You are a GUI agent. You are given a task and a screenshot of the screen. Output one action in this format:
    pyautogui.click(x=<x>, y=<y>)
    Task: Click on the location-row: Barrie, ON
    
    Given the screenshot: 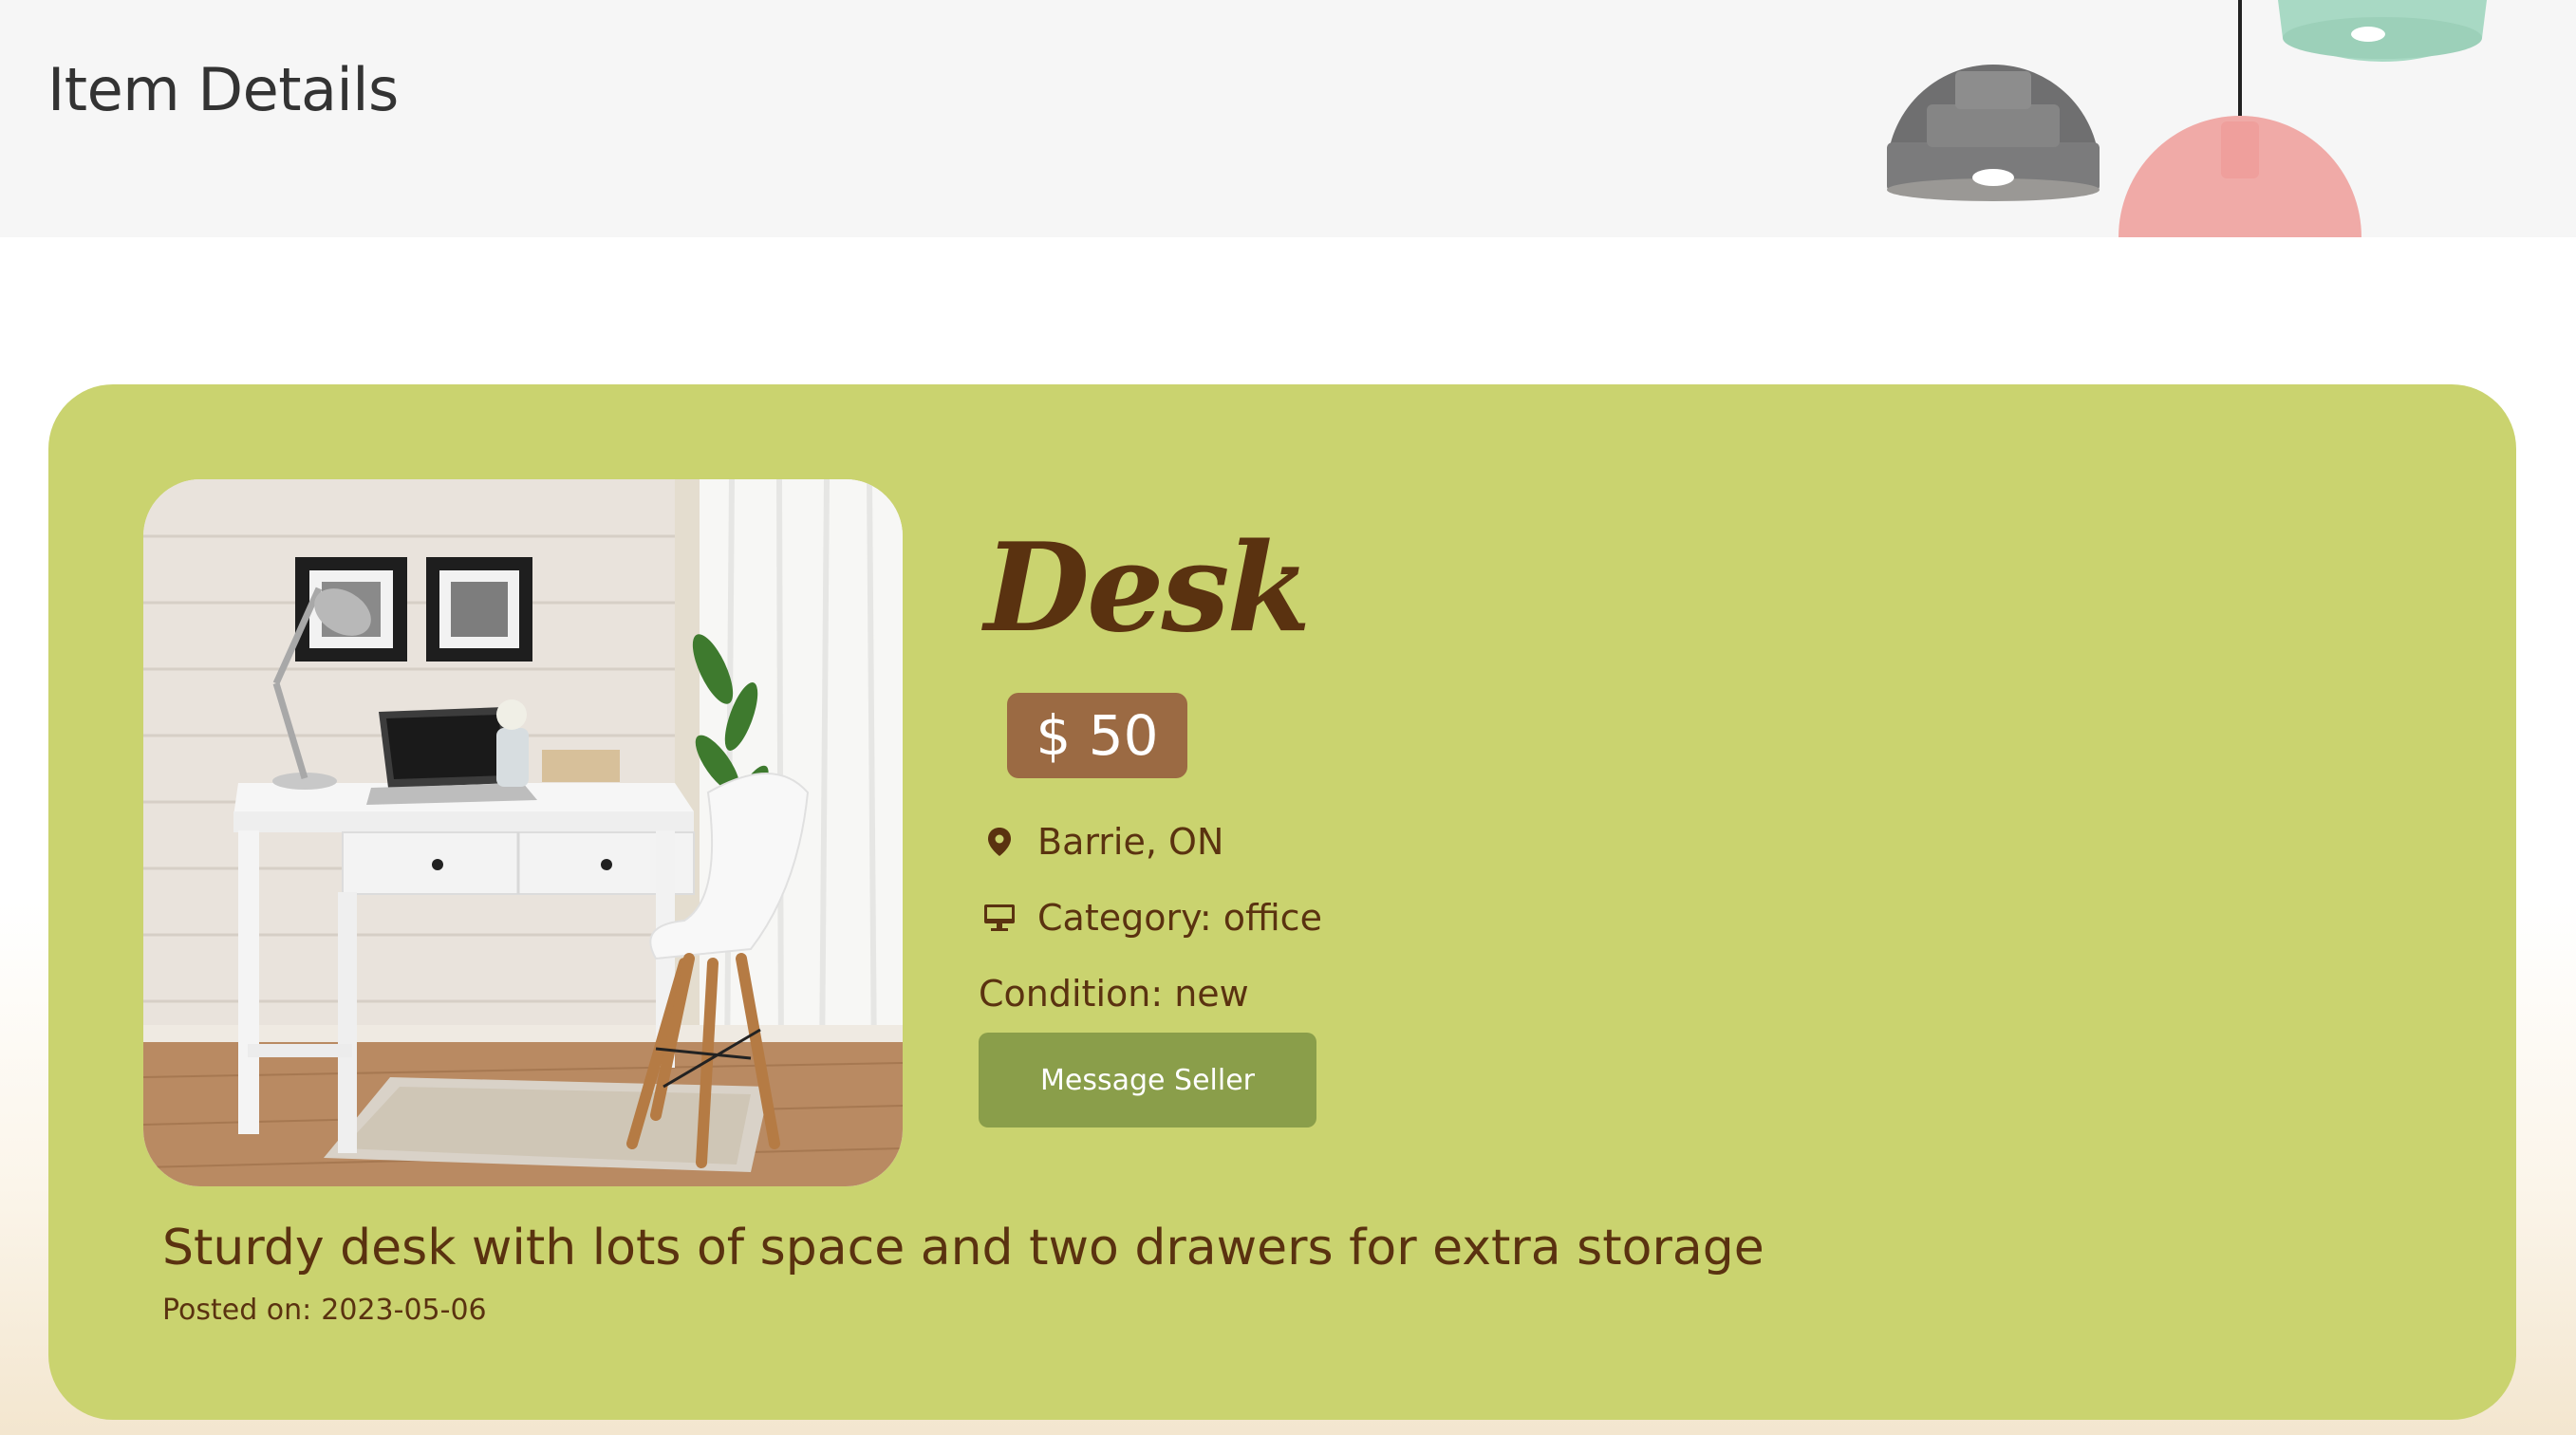 What is the action you would take?
    pyautogui.click(x=1101, y=842)
    